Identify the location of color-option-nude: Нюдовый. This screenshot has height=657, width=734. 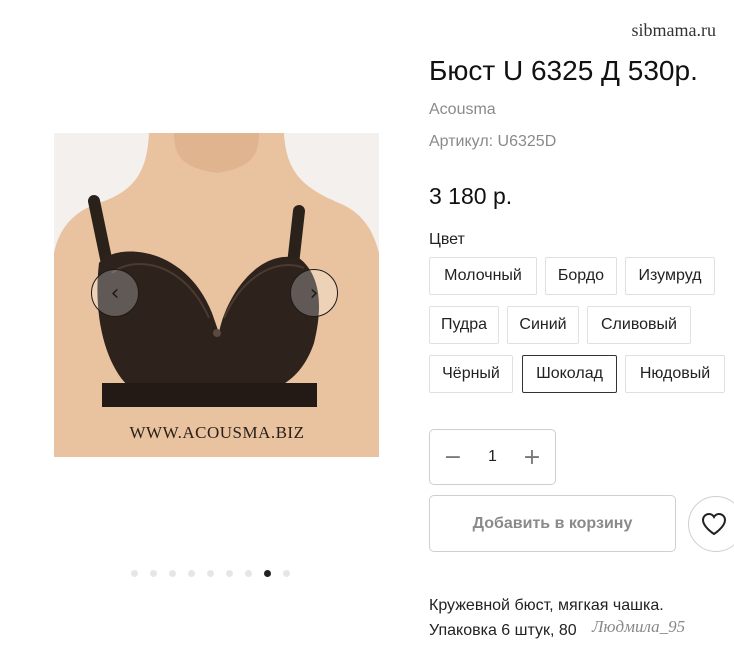
(675, 374).